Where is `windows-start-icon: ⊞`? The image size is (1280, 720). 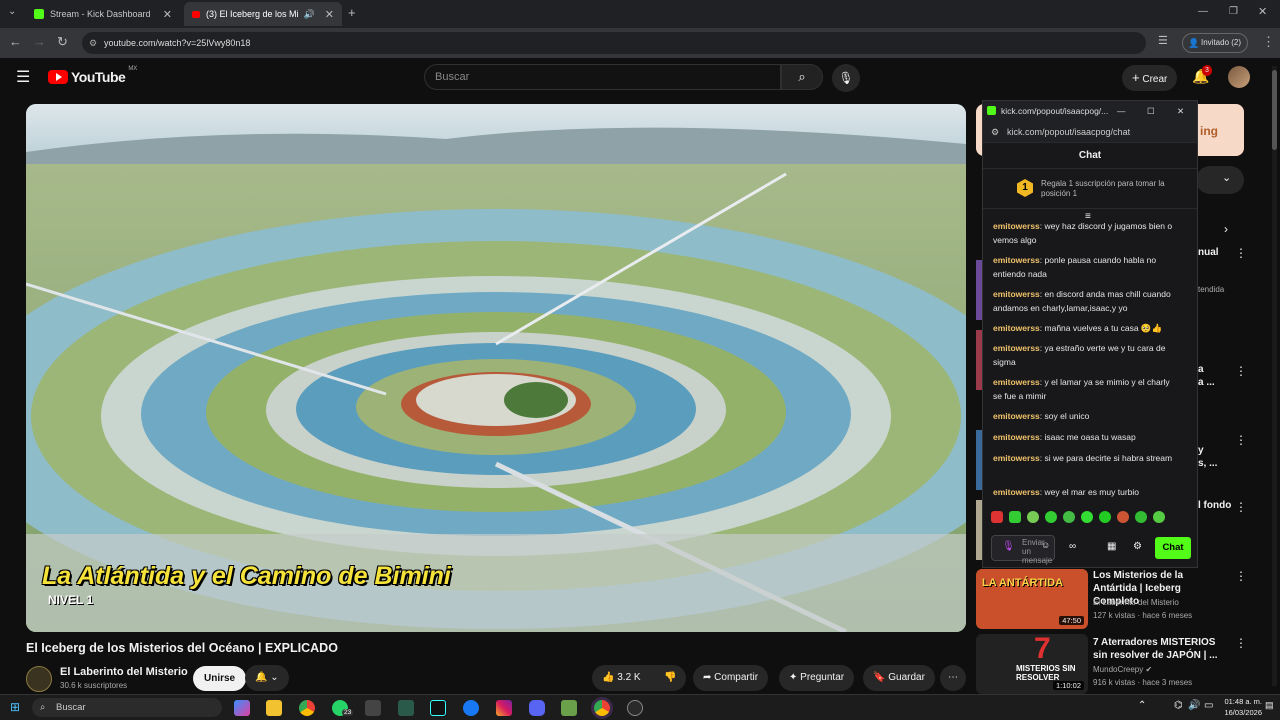
windows-start-icon: ⊞ is located at coordinates (15, 707).